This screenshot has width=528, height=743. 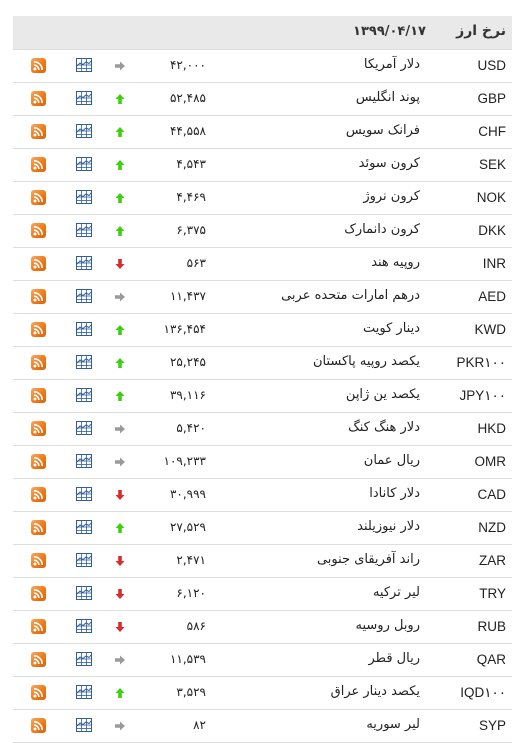 I want to click on currency-code: INR, so click(x=494, y=263).